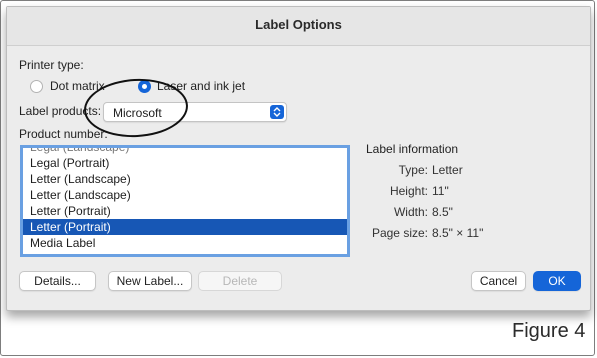 Image resolution: width=597 pixels, height=358 pixels. What do you see at coordinates (498, 281) in the screenshot?
I see `cancel-button: Cancel` at bounding box center [498, 281].